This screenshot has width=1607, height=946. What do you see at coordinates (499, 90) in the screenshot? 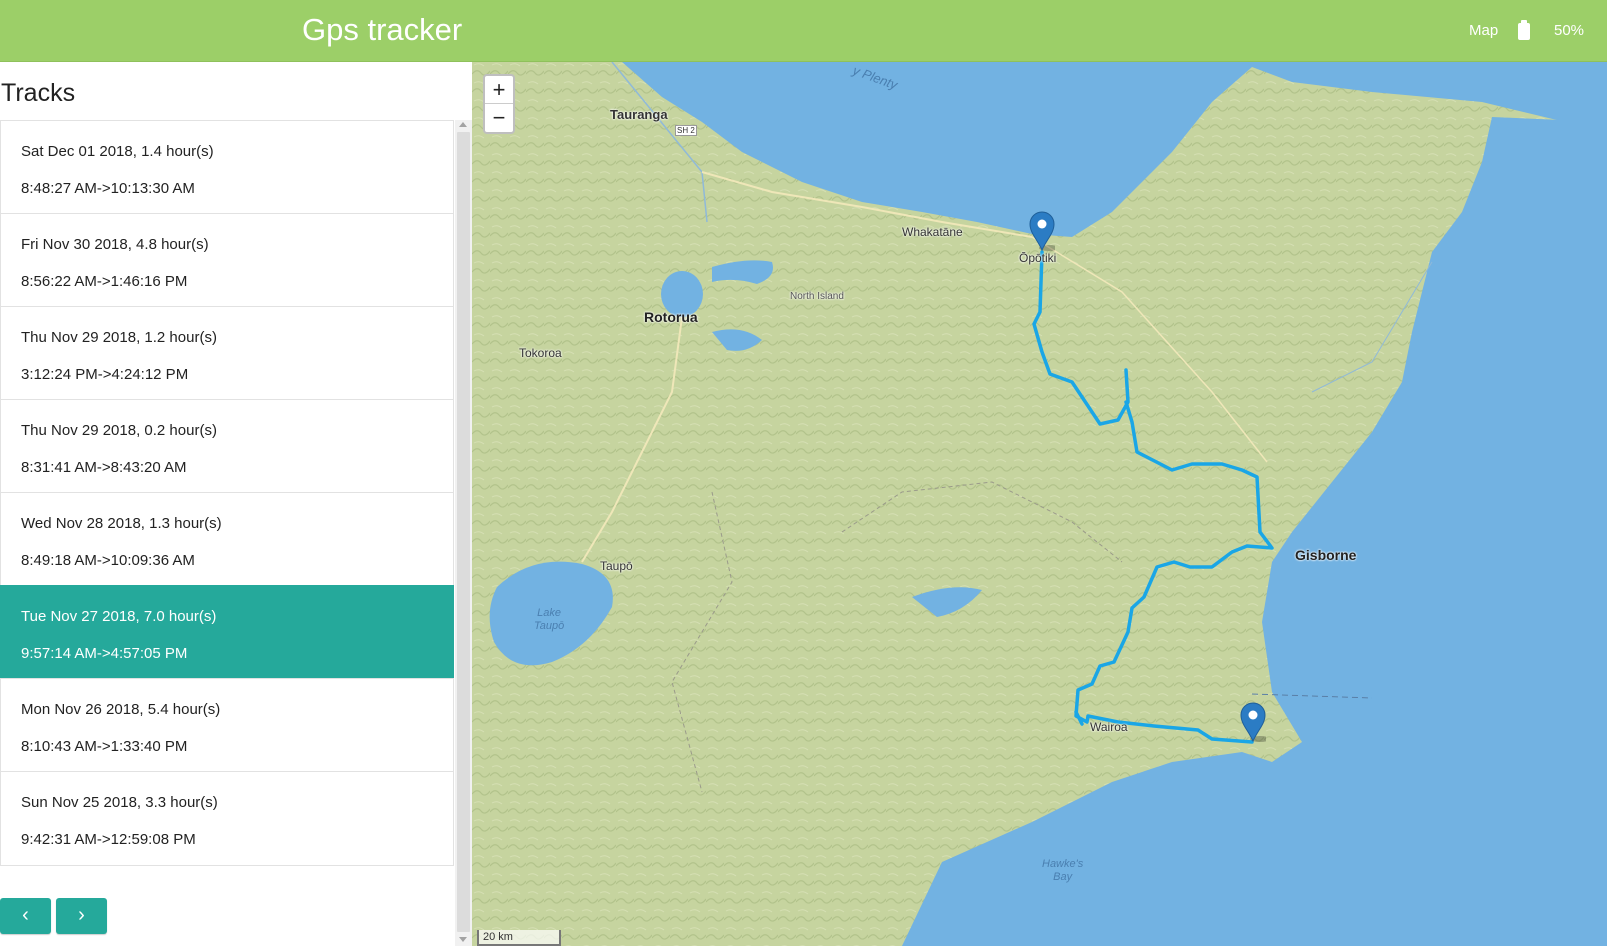
I see `zoom-in-button: +` at bounding box center [499, 90].